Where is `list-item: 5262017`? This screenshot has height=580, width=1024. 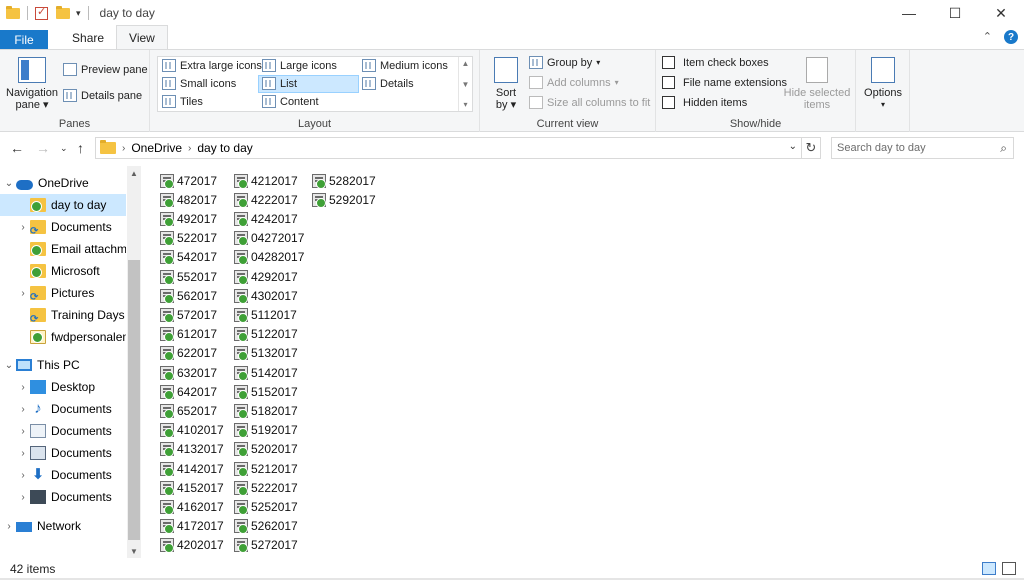
list-item: 5262017 is located at coordinates (266, 526).